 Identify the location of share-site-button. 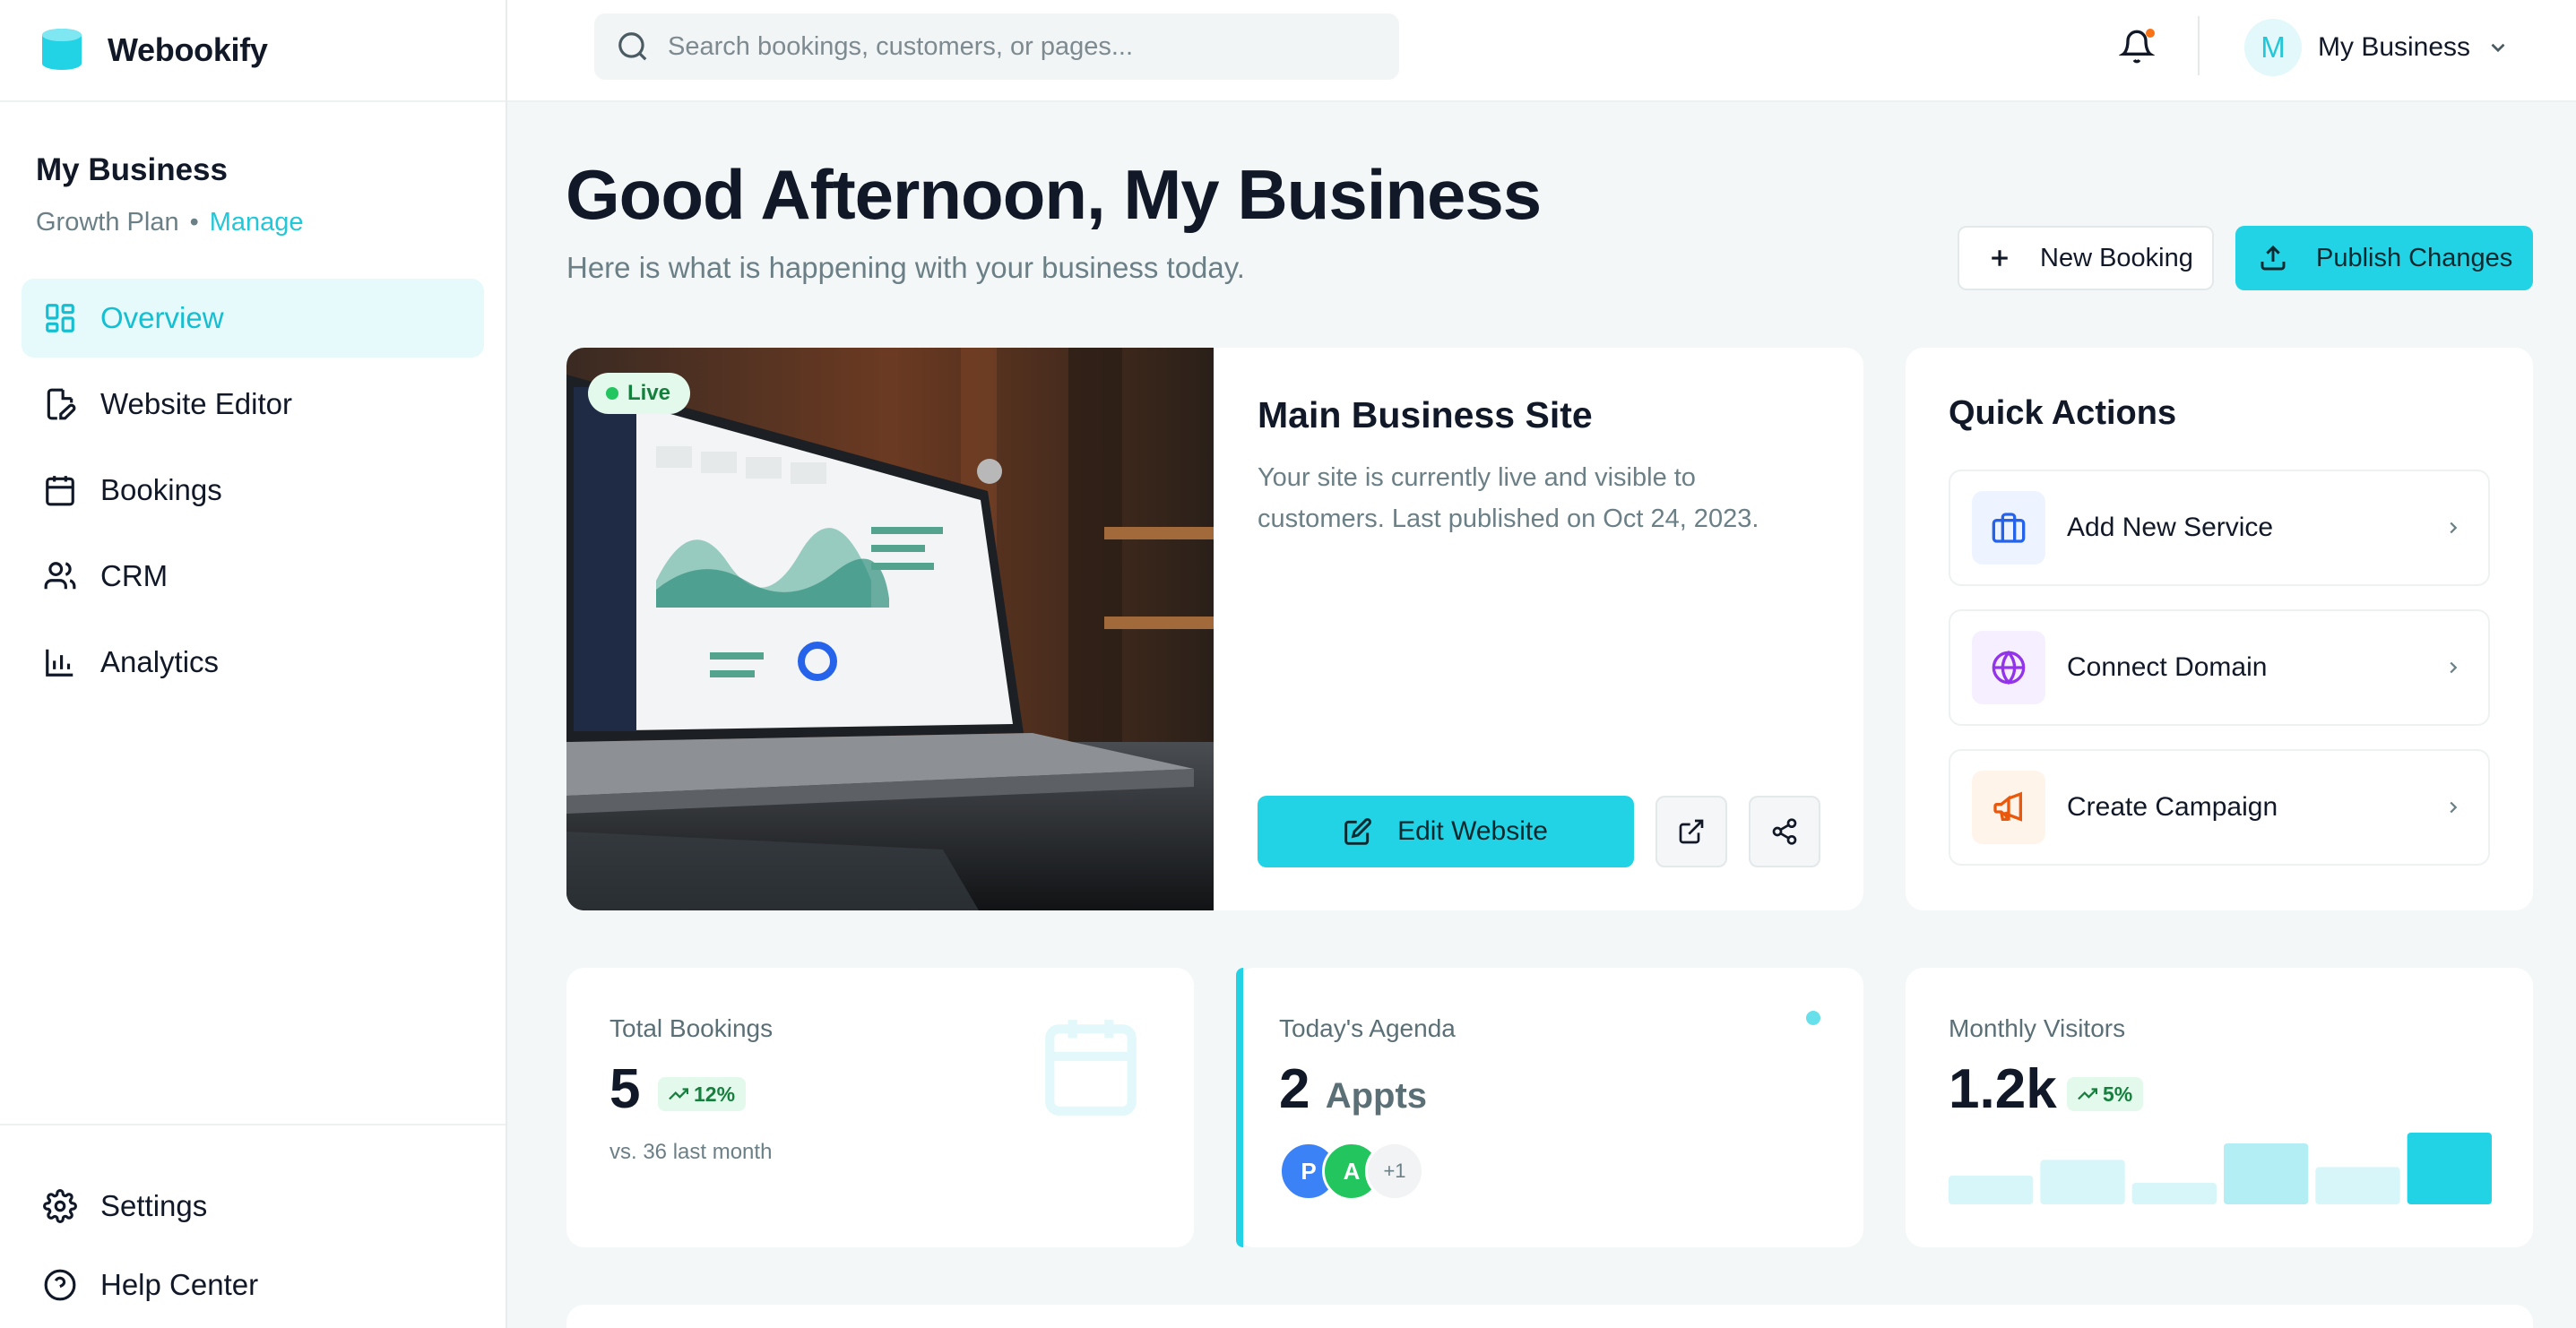
(1784, 832).